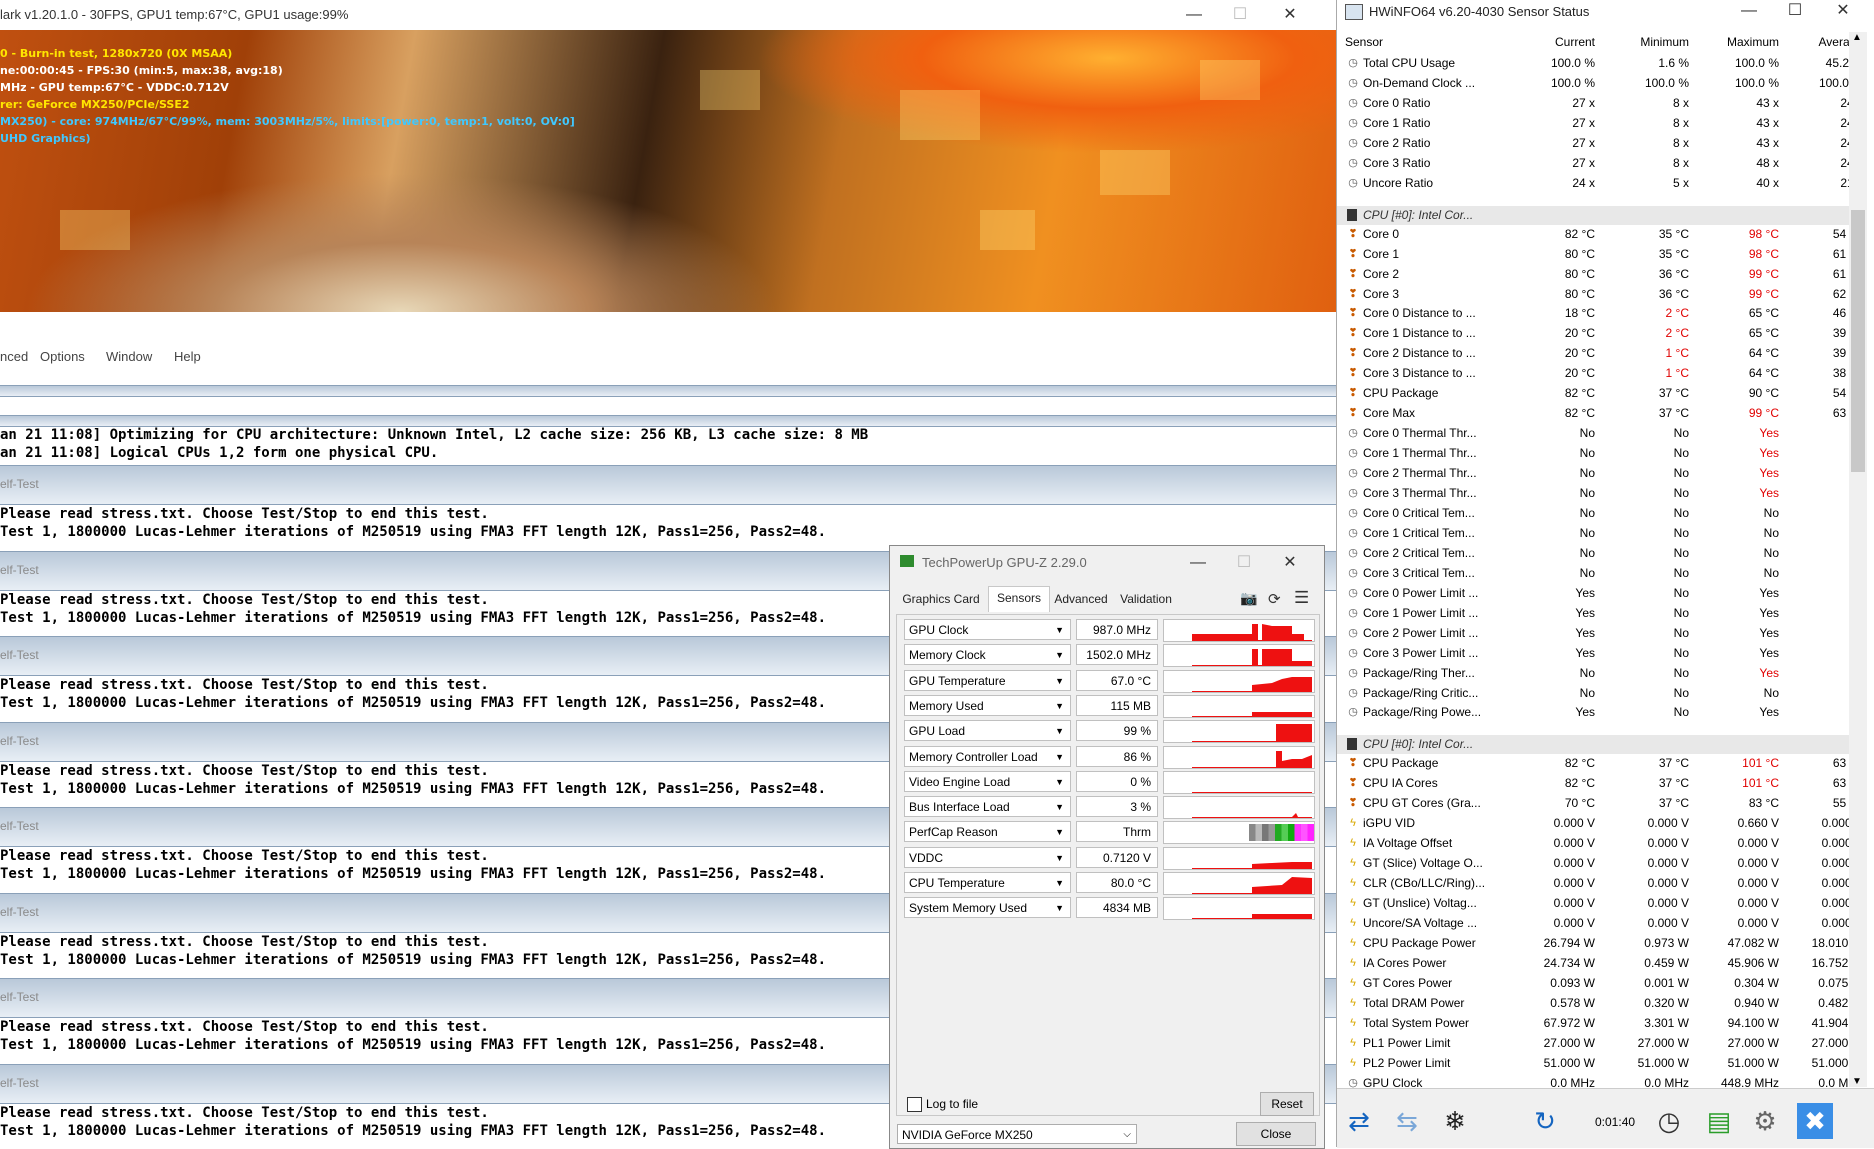  Describe the element at coordinates (987, 832) in the screenshot. I see `sensor-name-select: PerfCap Reason ▼` at that location.